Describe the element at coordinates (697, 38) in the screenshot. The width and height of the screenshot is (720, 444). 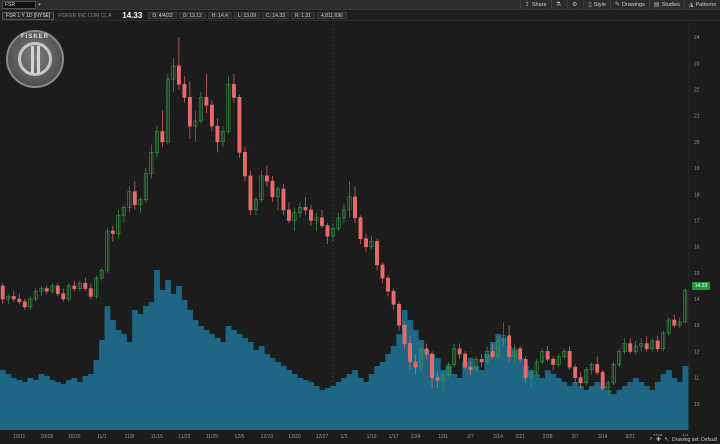
I see `y-tick-label: 24` at that location.